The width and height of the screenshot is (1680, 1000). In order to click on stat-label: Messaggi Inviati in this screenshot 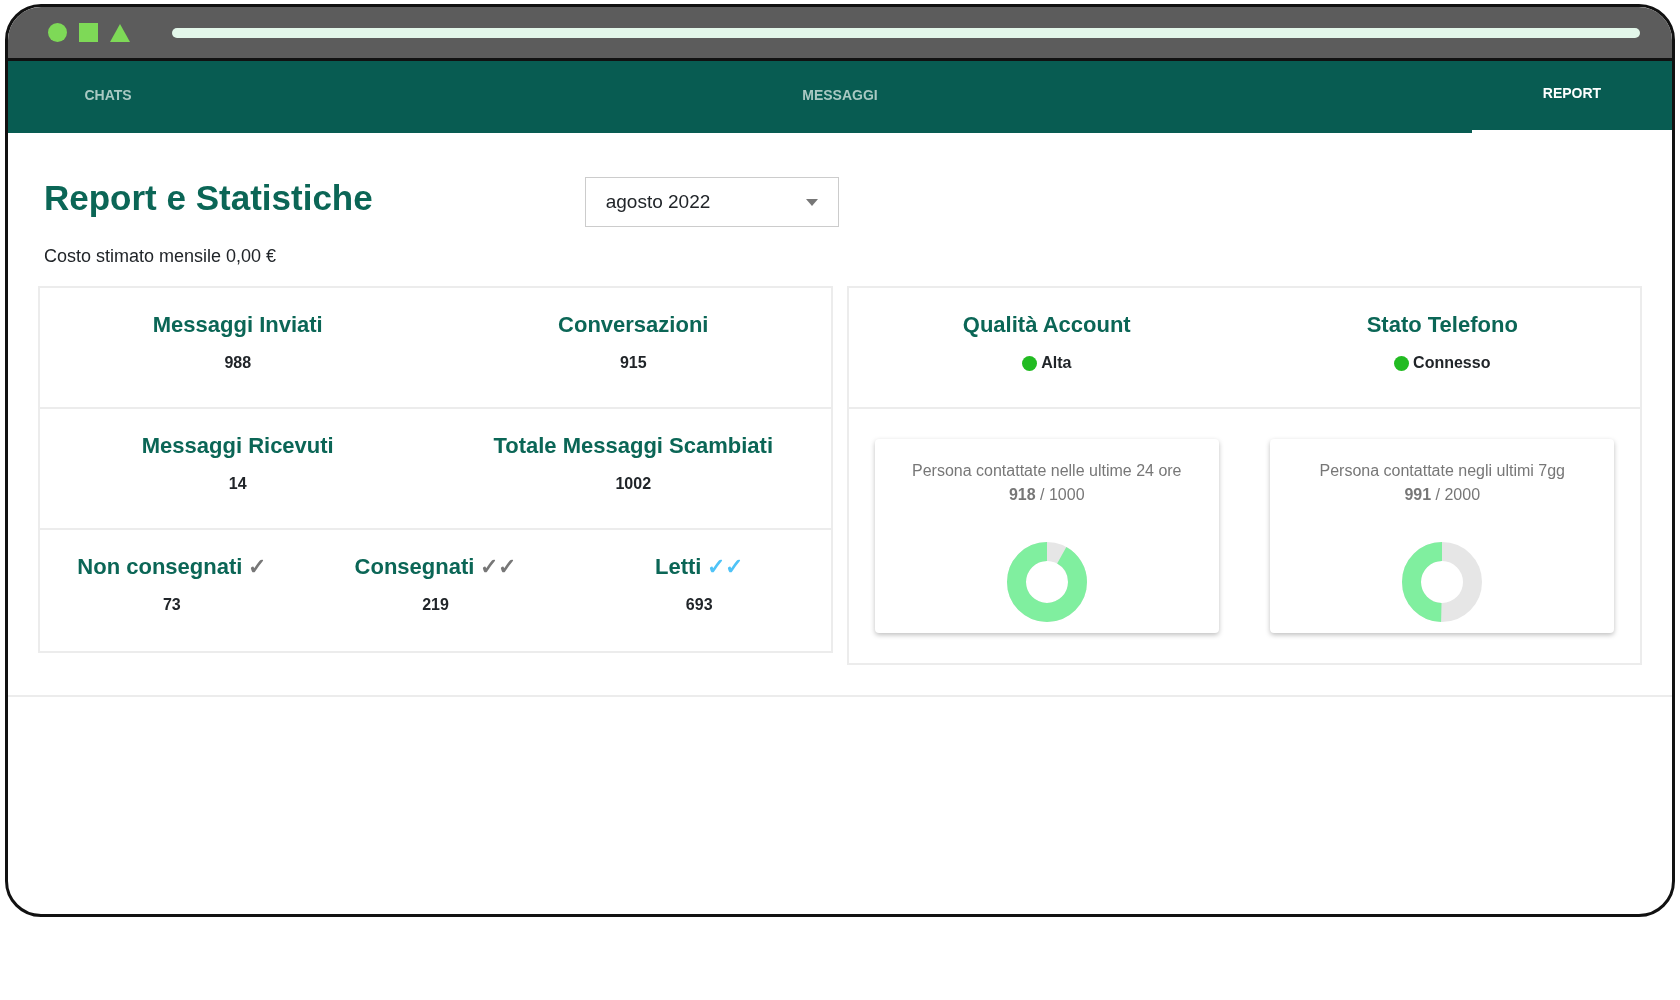, I will do `click(237, 324)`.